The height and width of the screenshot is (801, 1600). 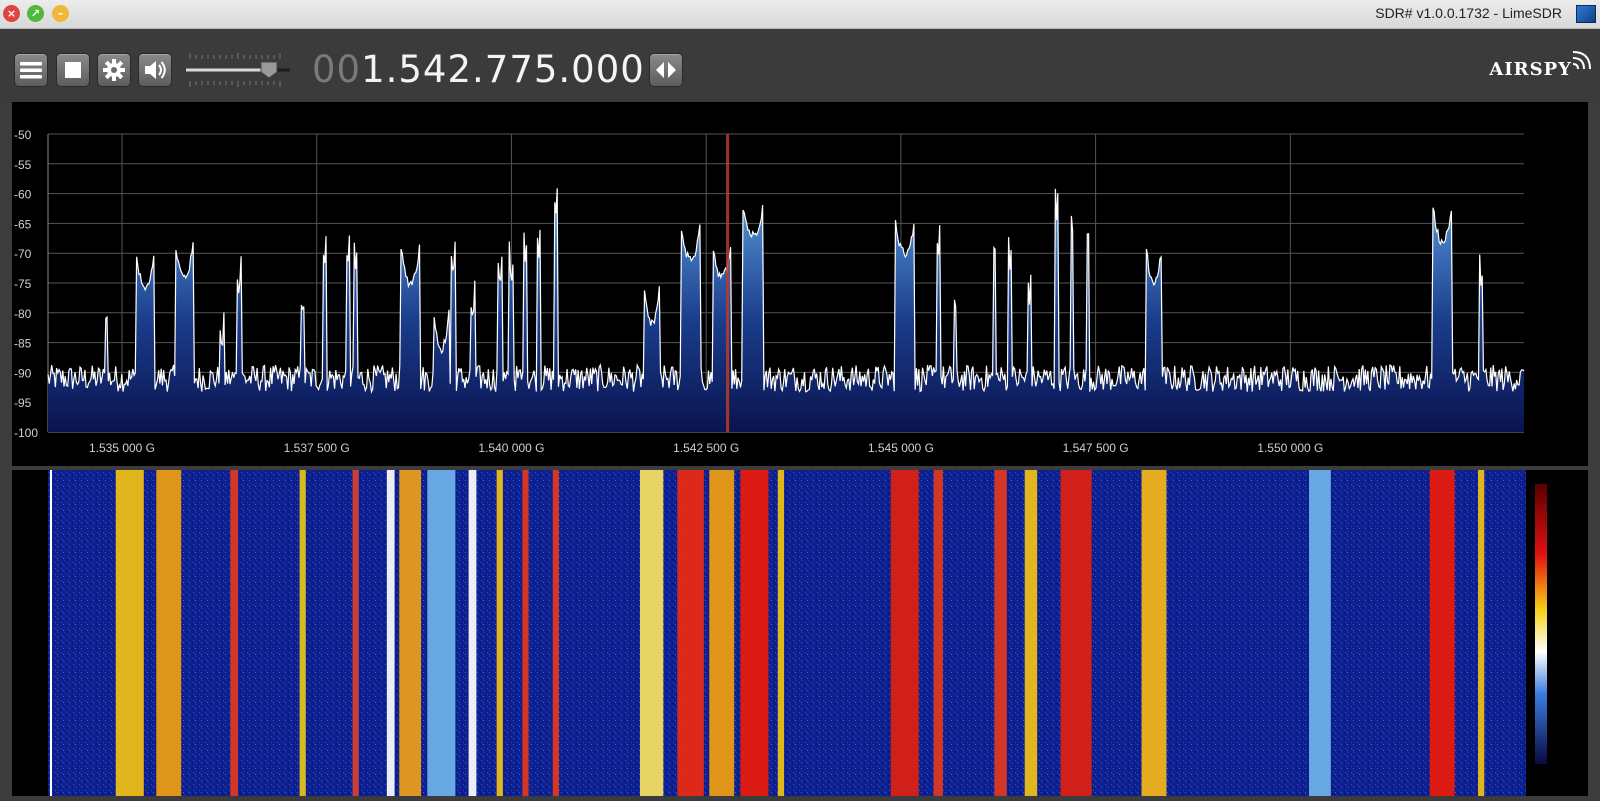 I want to click on left-right-arrows-icon, so click(x=666, y=70).